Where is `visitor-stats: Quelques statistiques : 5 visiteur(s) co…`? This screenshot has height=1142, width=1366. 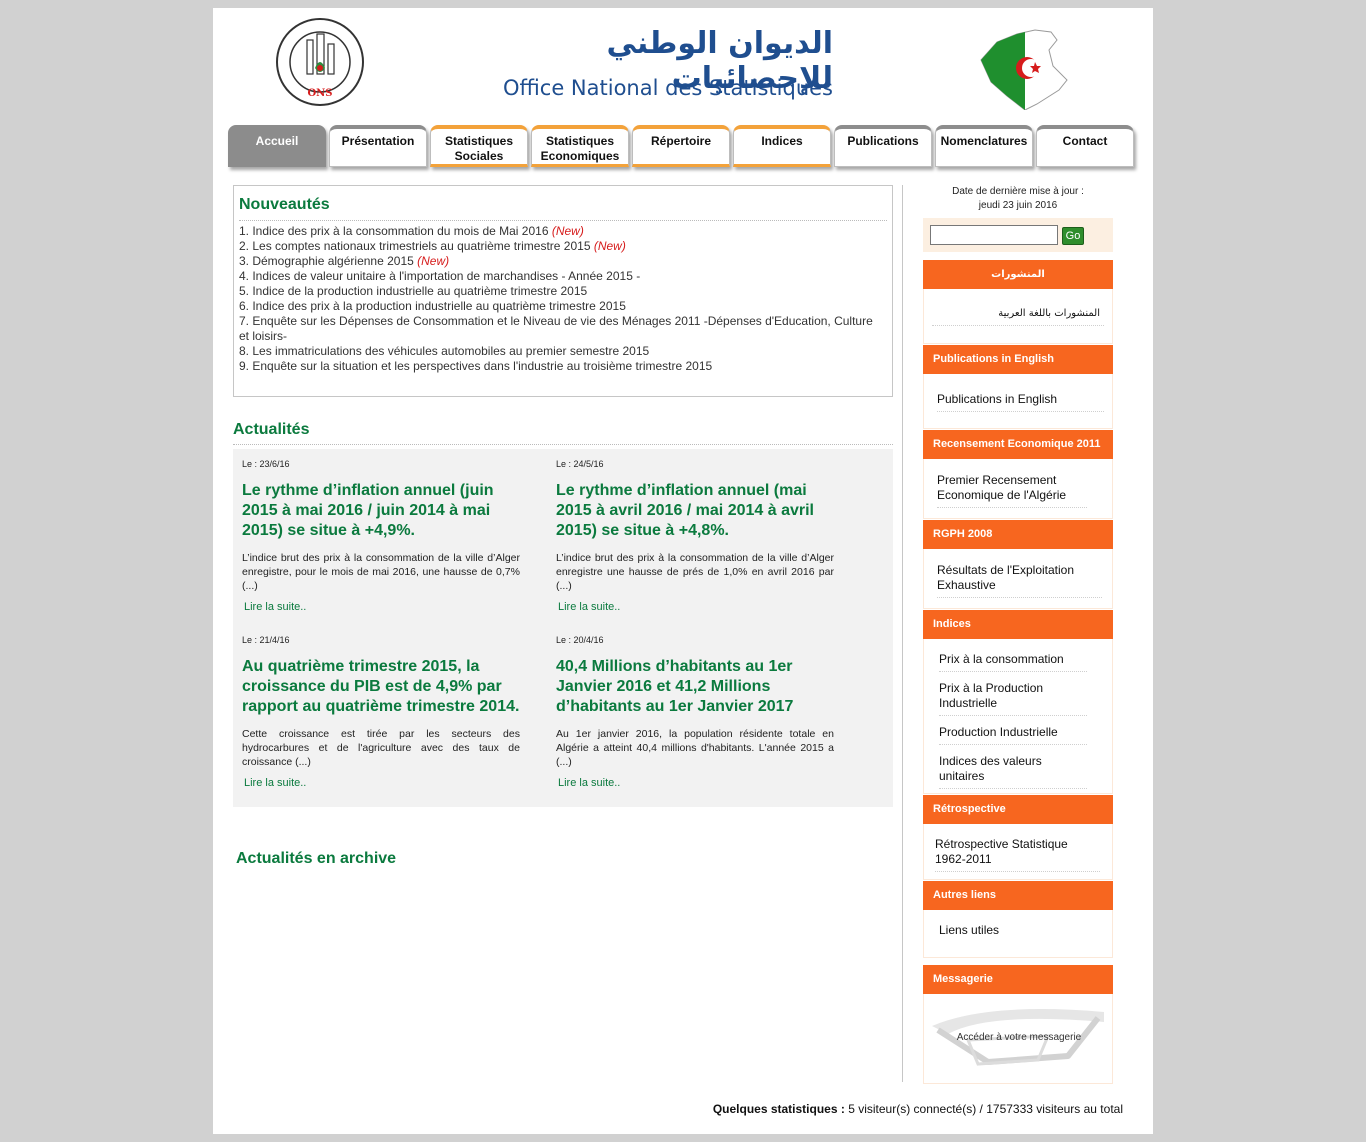 visitor-stats: Quelques statistiques : 5 visiteur(s) co… is located at coordinates (918, 1109).